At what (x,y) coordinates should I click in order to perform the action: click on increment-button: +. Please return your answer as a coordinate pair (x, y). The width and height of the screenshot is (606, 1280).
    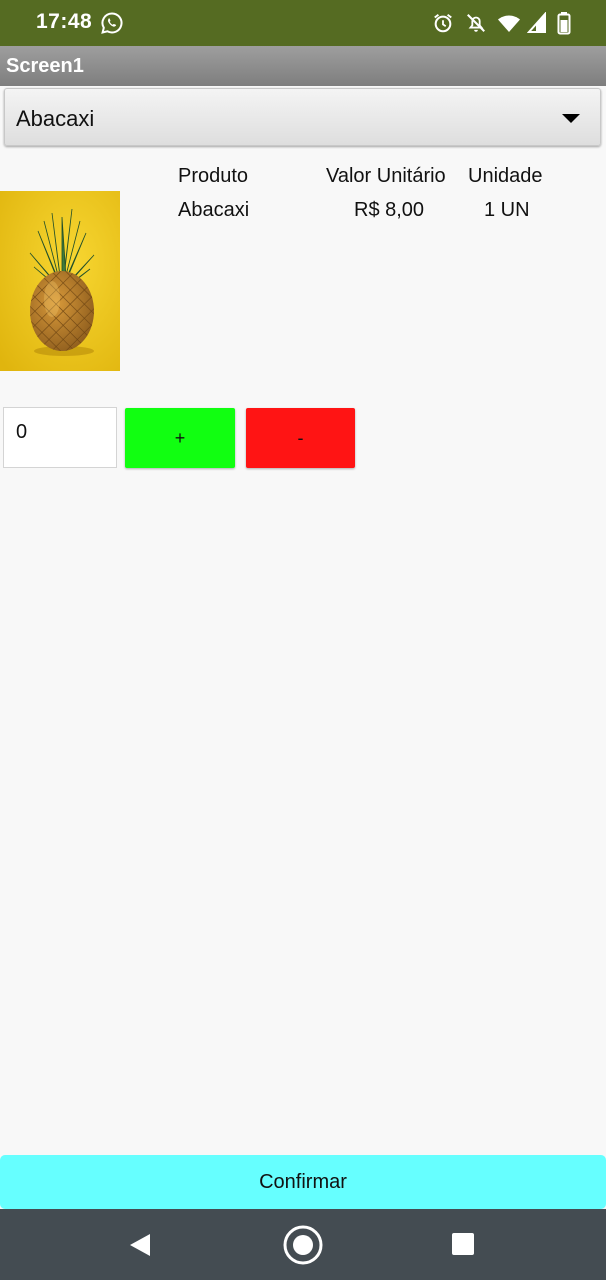
    Looking at the image, I should click on (180, 438).